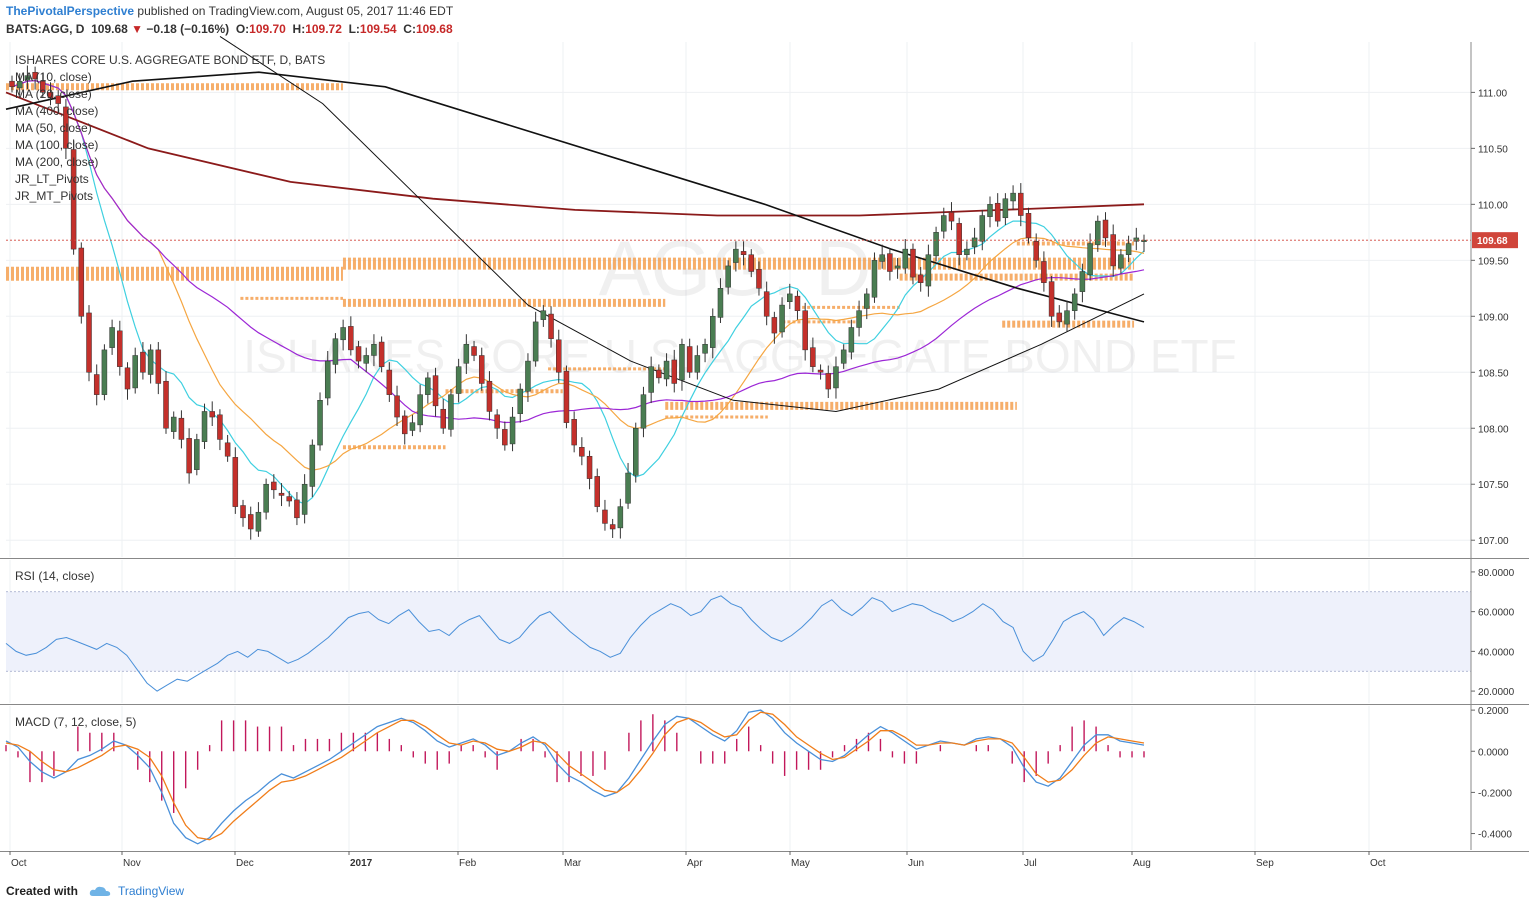 The height and width of the screenshot is (908, 1529). I want to click on legend-lt-pivots: JR_LT_Pivots, so click(52, 179).